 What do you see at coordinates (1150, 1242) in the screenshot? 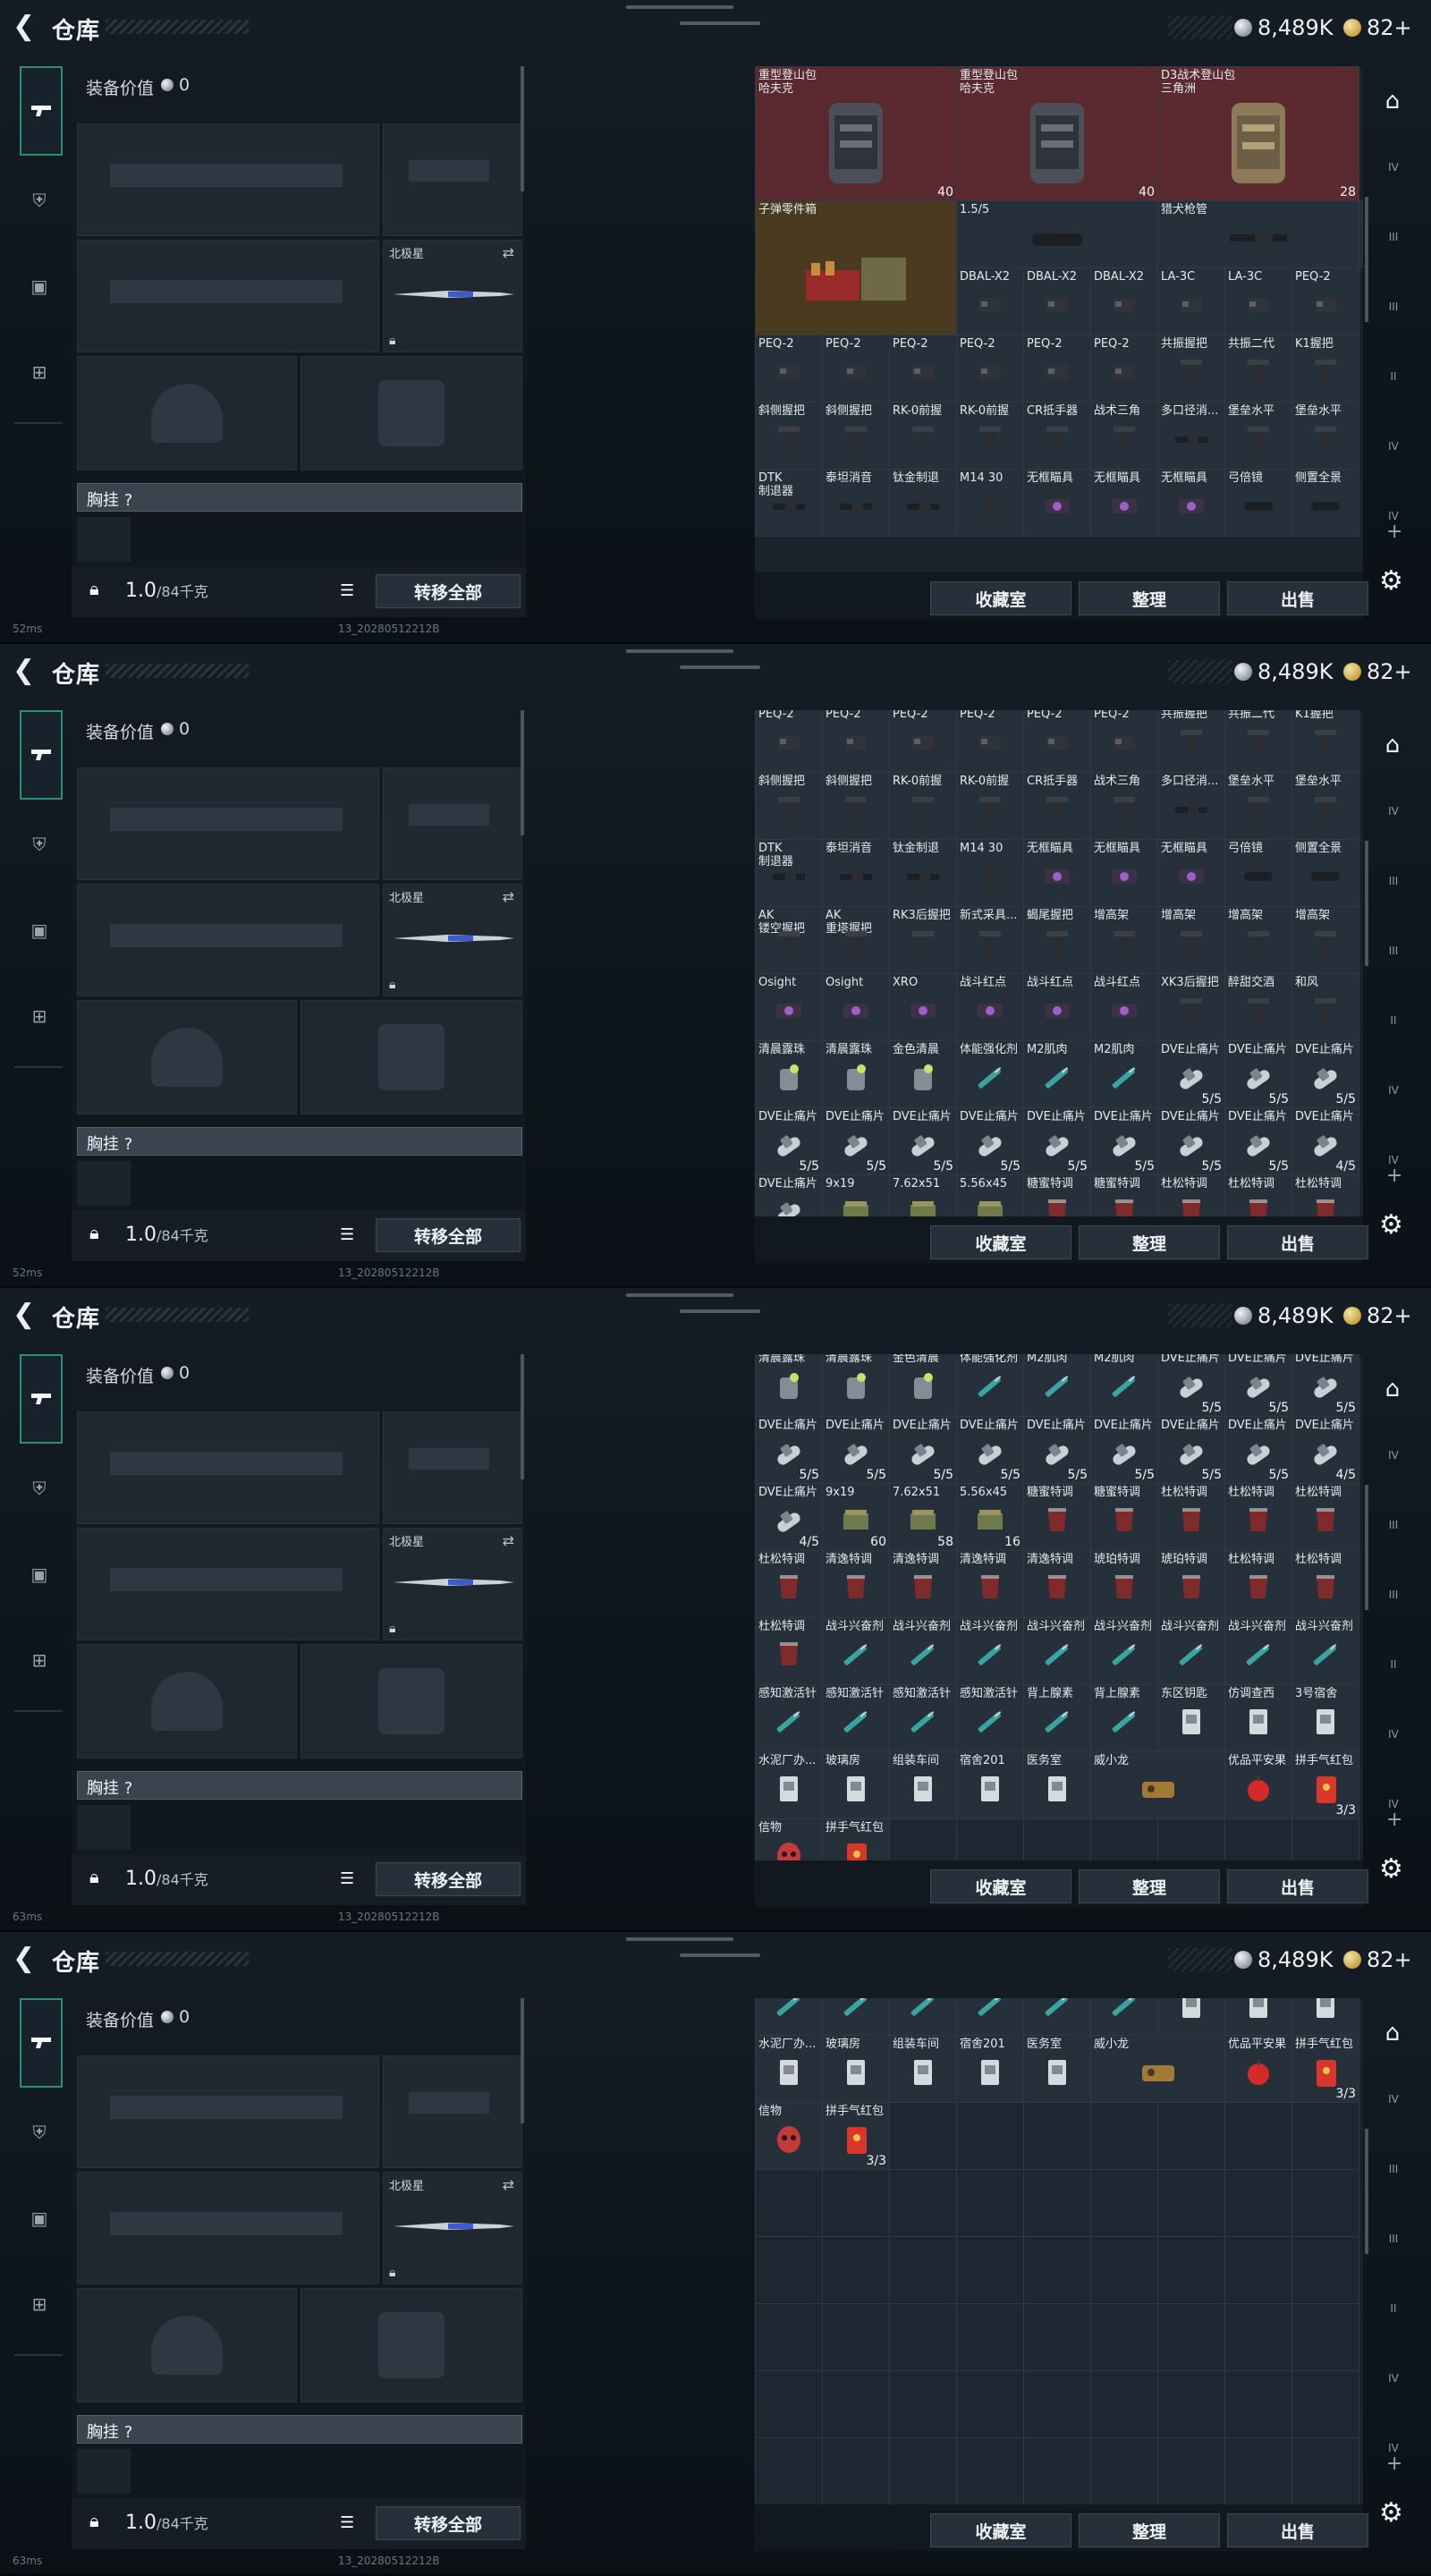
I see `sort-button: 整理` at bounding box center [1150, 1242].